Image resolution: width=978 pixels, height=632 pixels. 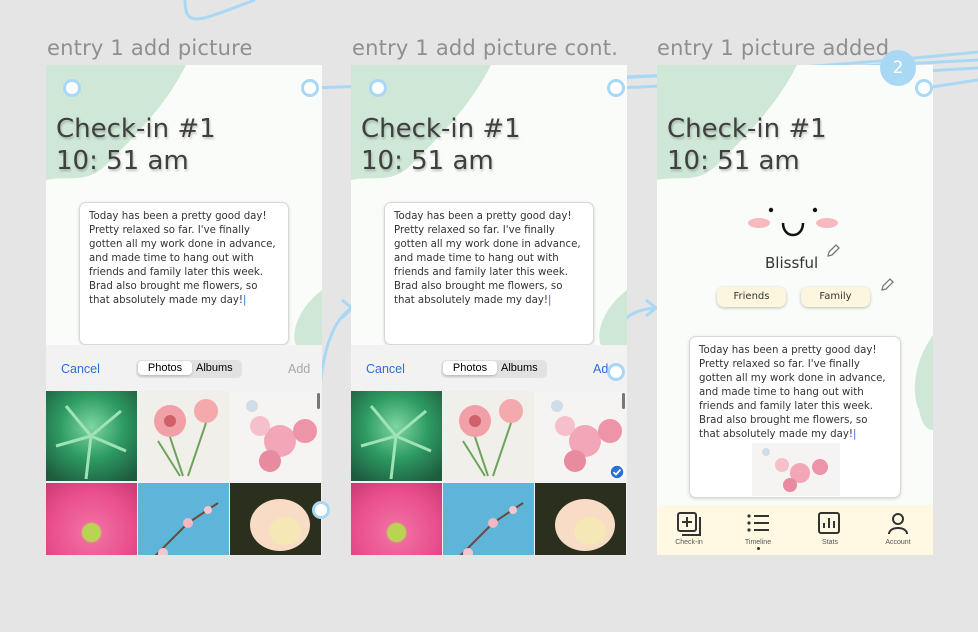 What do you see at coordinates (795, 530) in the screenshot?
I see `bottom-tab-bar: Check-in Timeline Stats Account` at bounding box center [795, 530].